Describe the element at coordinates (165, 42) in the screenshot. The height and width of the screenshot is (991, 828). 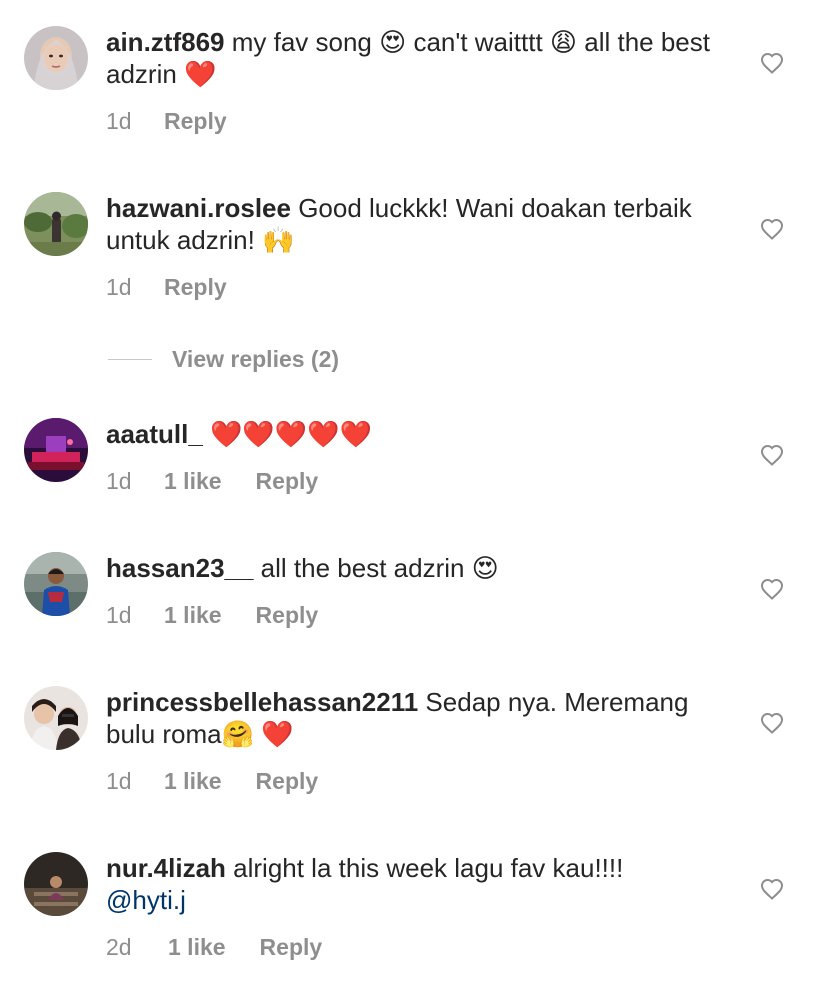
I see `comment-username: ain.ztf869` at that location.